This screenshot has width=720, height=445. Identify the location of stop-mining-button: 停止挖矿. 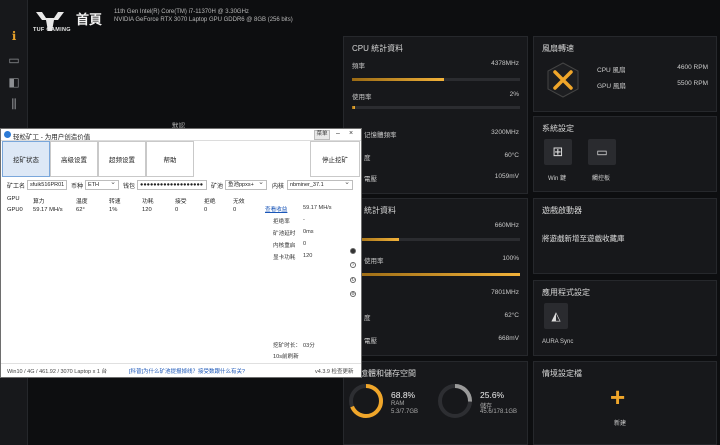
(335, 159).